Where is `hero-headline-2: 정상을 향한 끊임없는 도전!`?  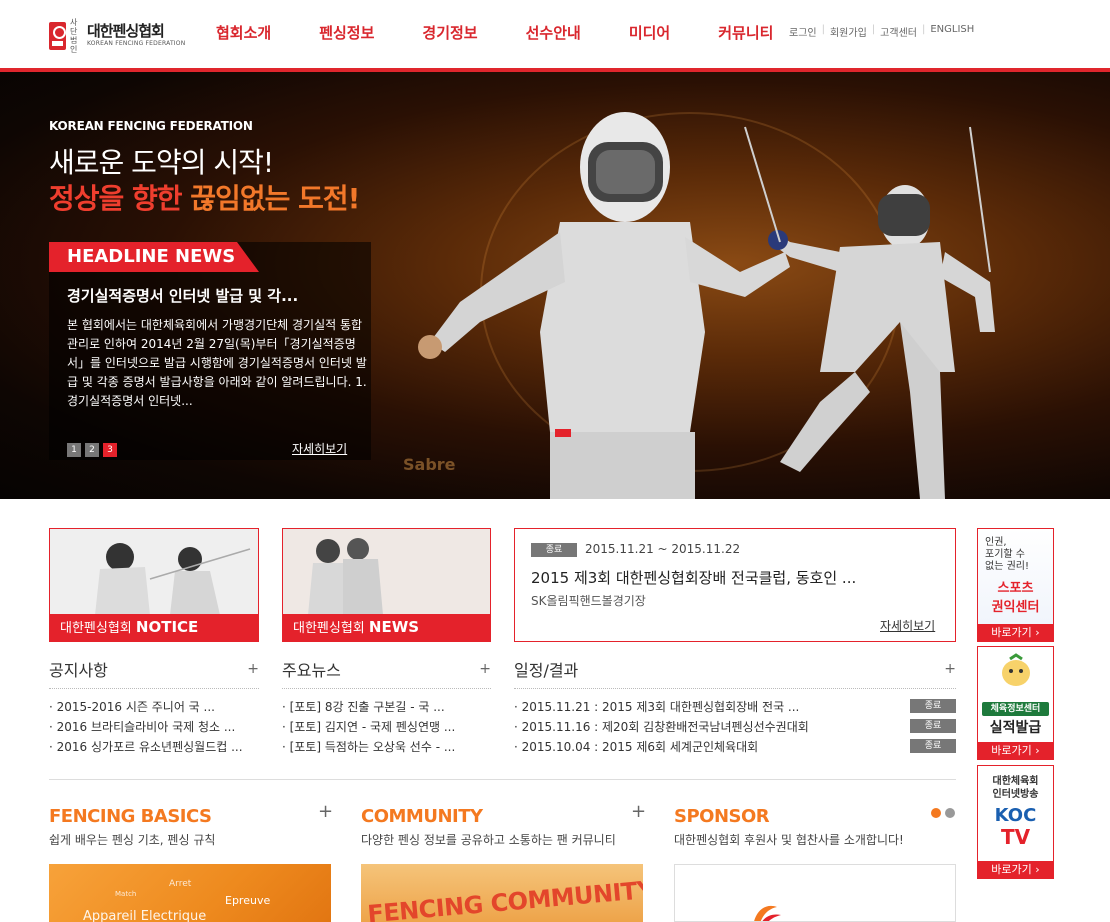
hero-headline-2: 정상을 향한 끊임없는 도전! is located at coordinates (204, 197).